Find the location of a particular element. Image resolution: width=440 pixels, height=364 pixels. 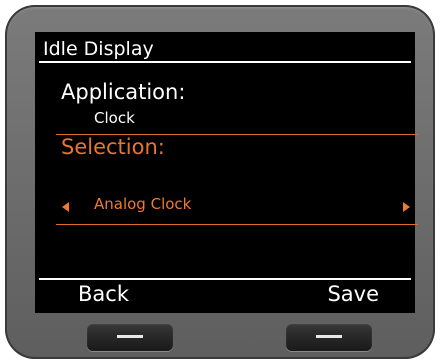

left-softkey-button is located at coordinates (130, 337).